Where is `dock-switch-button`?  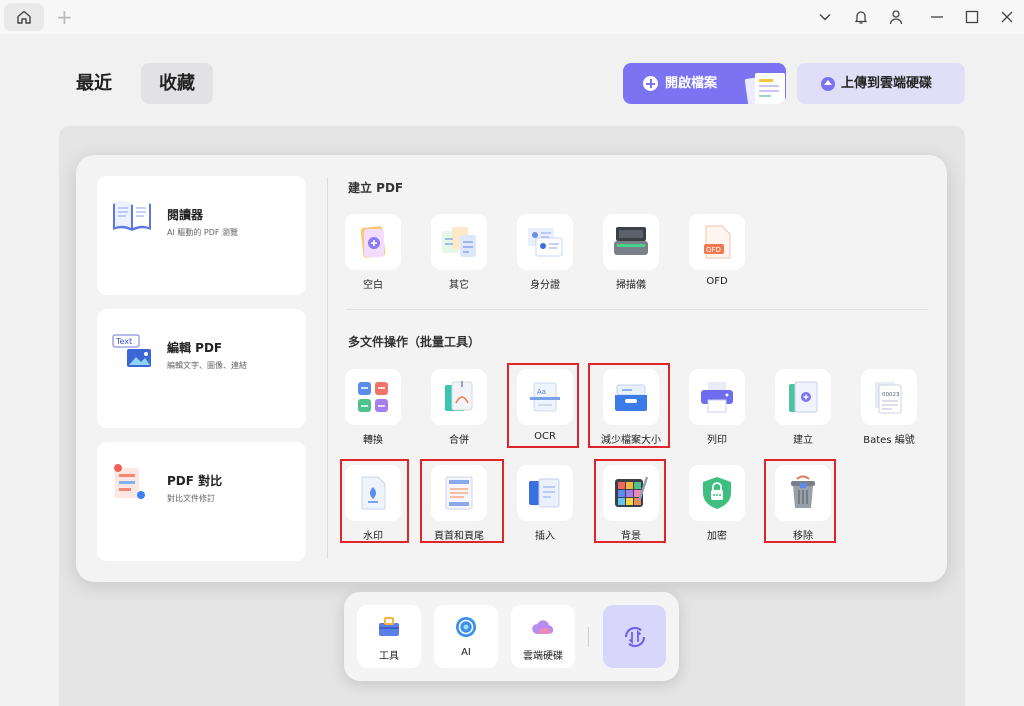 dock-switch-button is located at coordinates (634, 636).